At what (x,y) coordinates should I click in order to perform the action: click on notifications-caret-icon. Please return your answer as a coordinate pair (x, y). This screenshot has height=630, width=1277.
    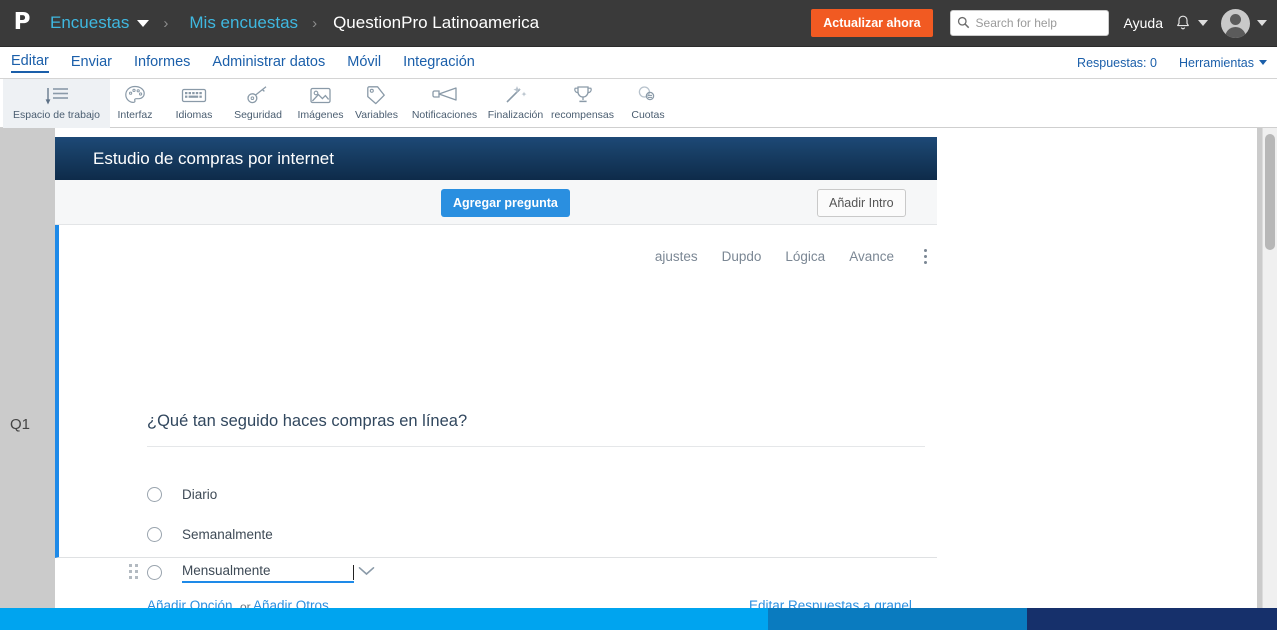
    Looking at the image, I should click on (1203, 23).